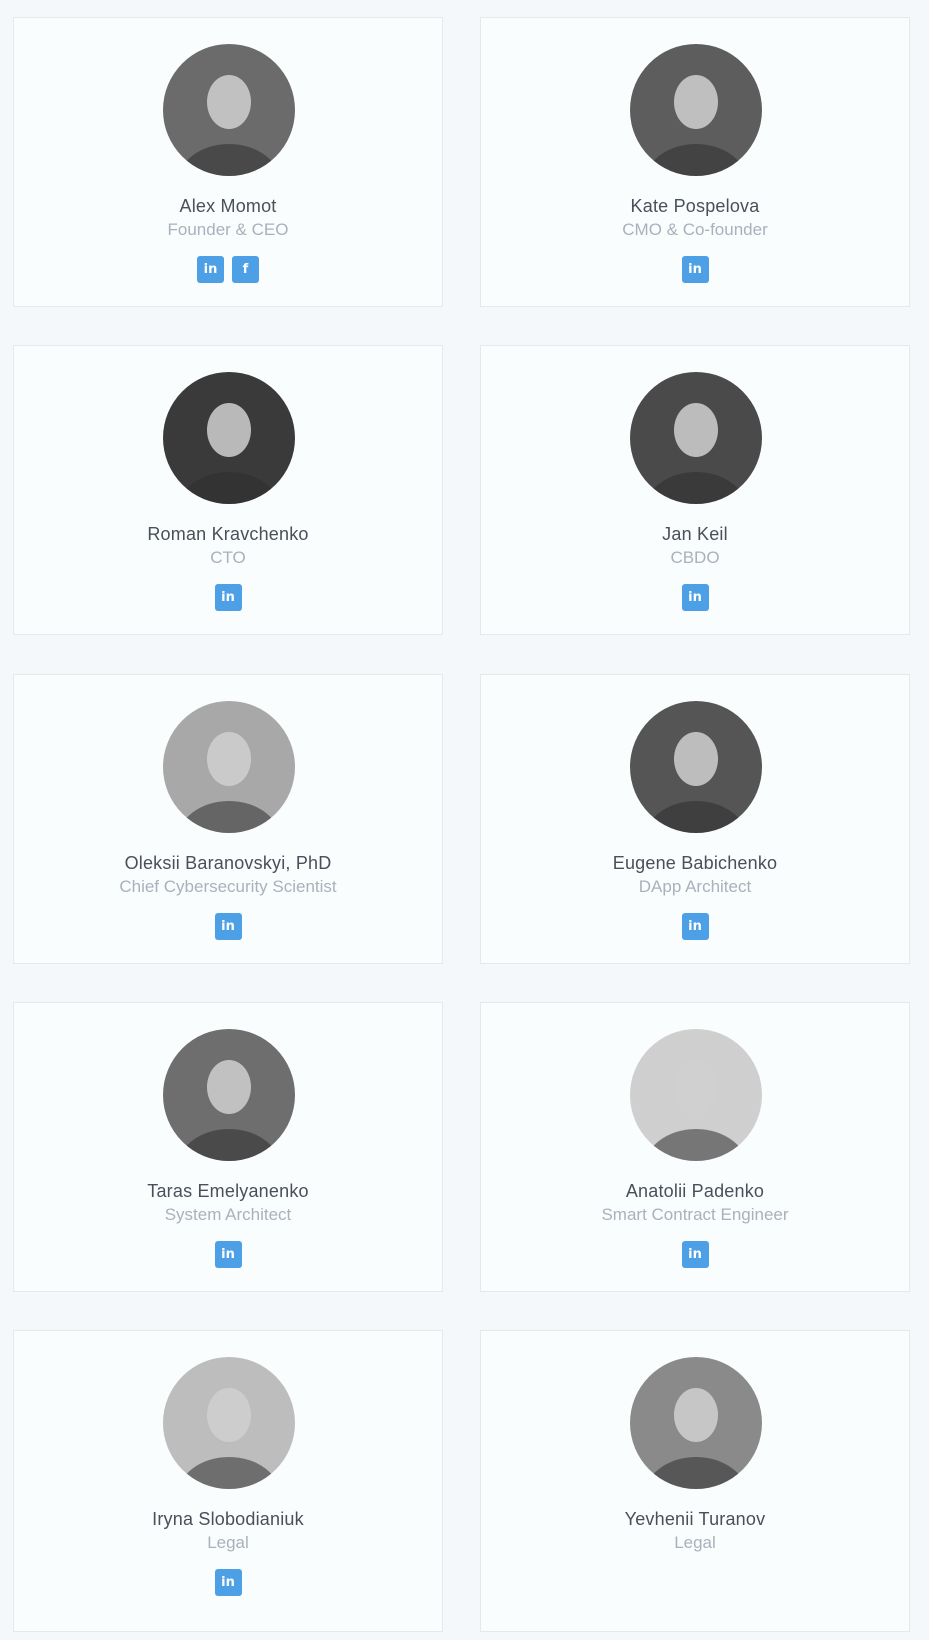  I want to click on member-name: Eugene Babichenko, so click(695, 863).